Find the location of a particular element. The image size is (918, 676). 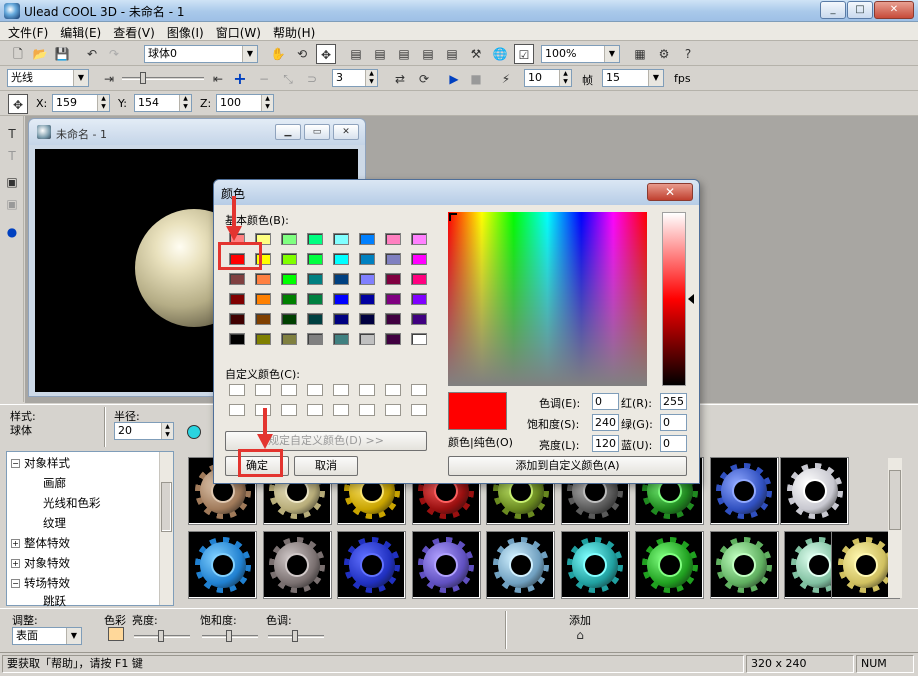

rotate-icon: ⟲ is located at coordinates (302, 54).